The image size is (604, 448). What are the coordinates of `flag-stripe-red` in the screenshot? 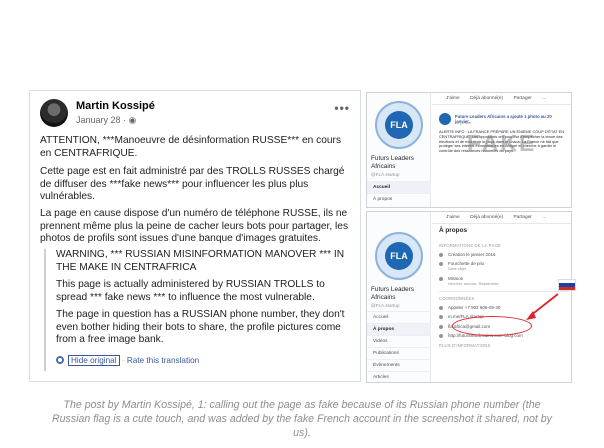 It's located at (567, 288).